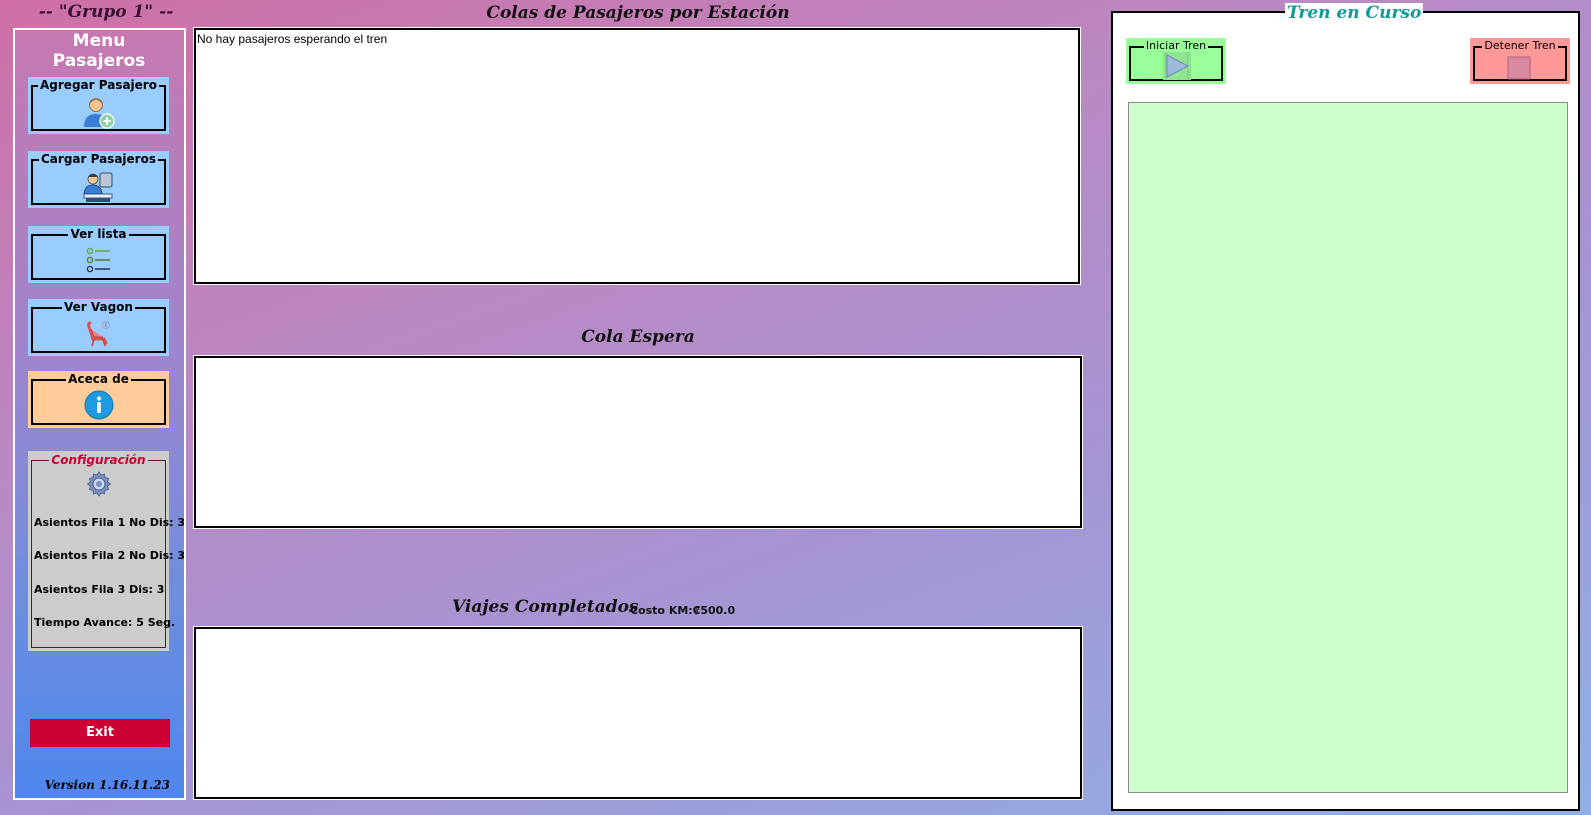 The height and width of the screenshot is (815, 1591). I want to click on group-title: -- "Grupo 1" --, so click(106, 12).